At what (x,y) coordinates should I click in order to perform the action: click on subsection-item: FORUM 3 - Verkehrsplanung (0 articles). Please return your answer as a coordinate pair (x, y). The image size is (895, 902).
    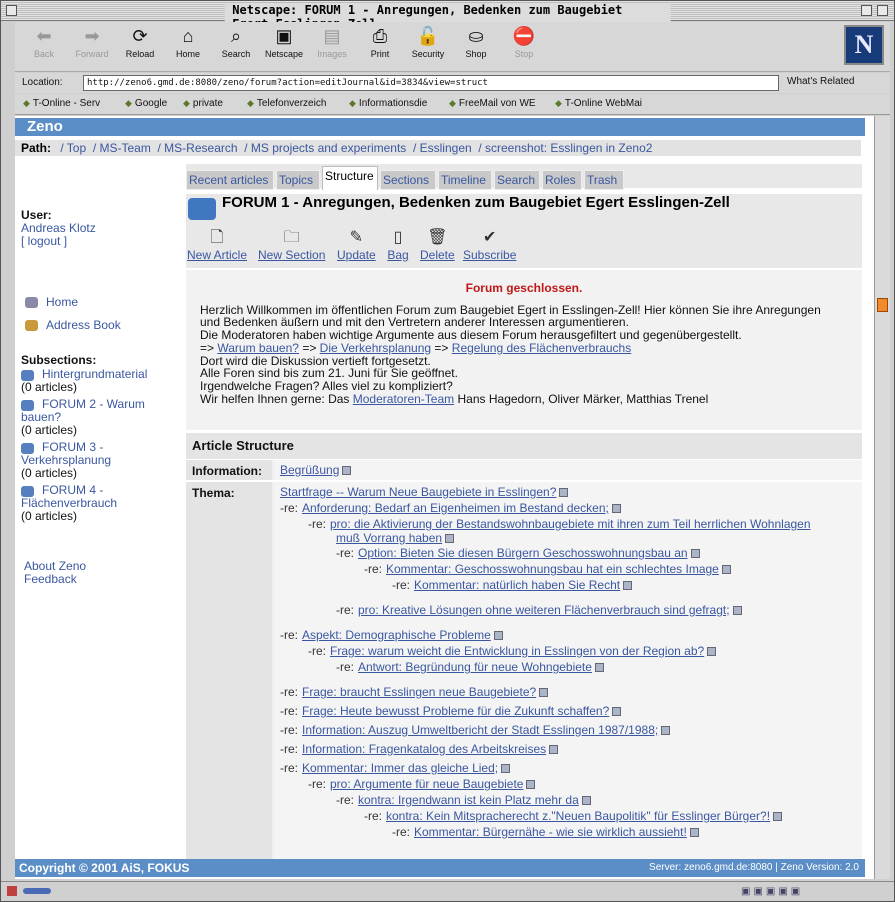
    Looking at the image, I should click on (101, 462).